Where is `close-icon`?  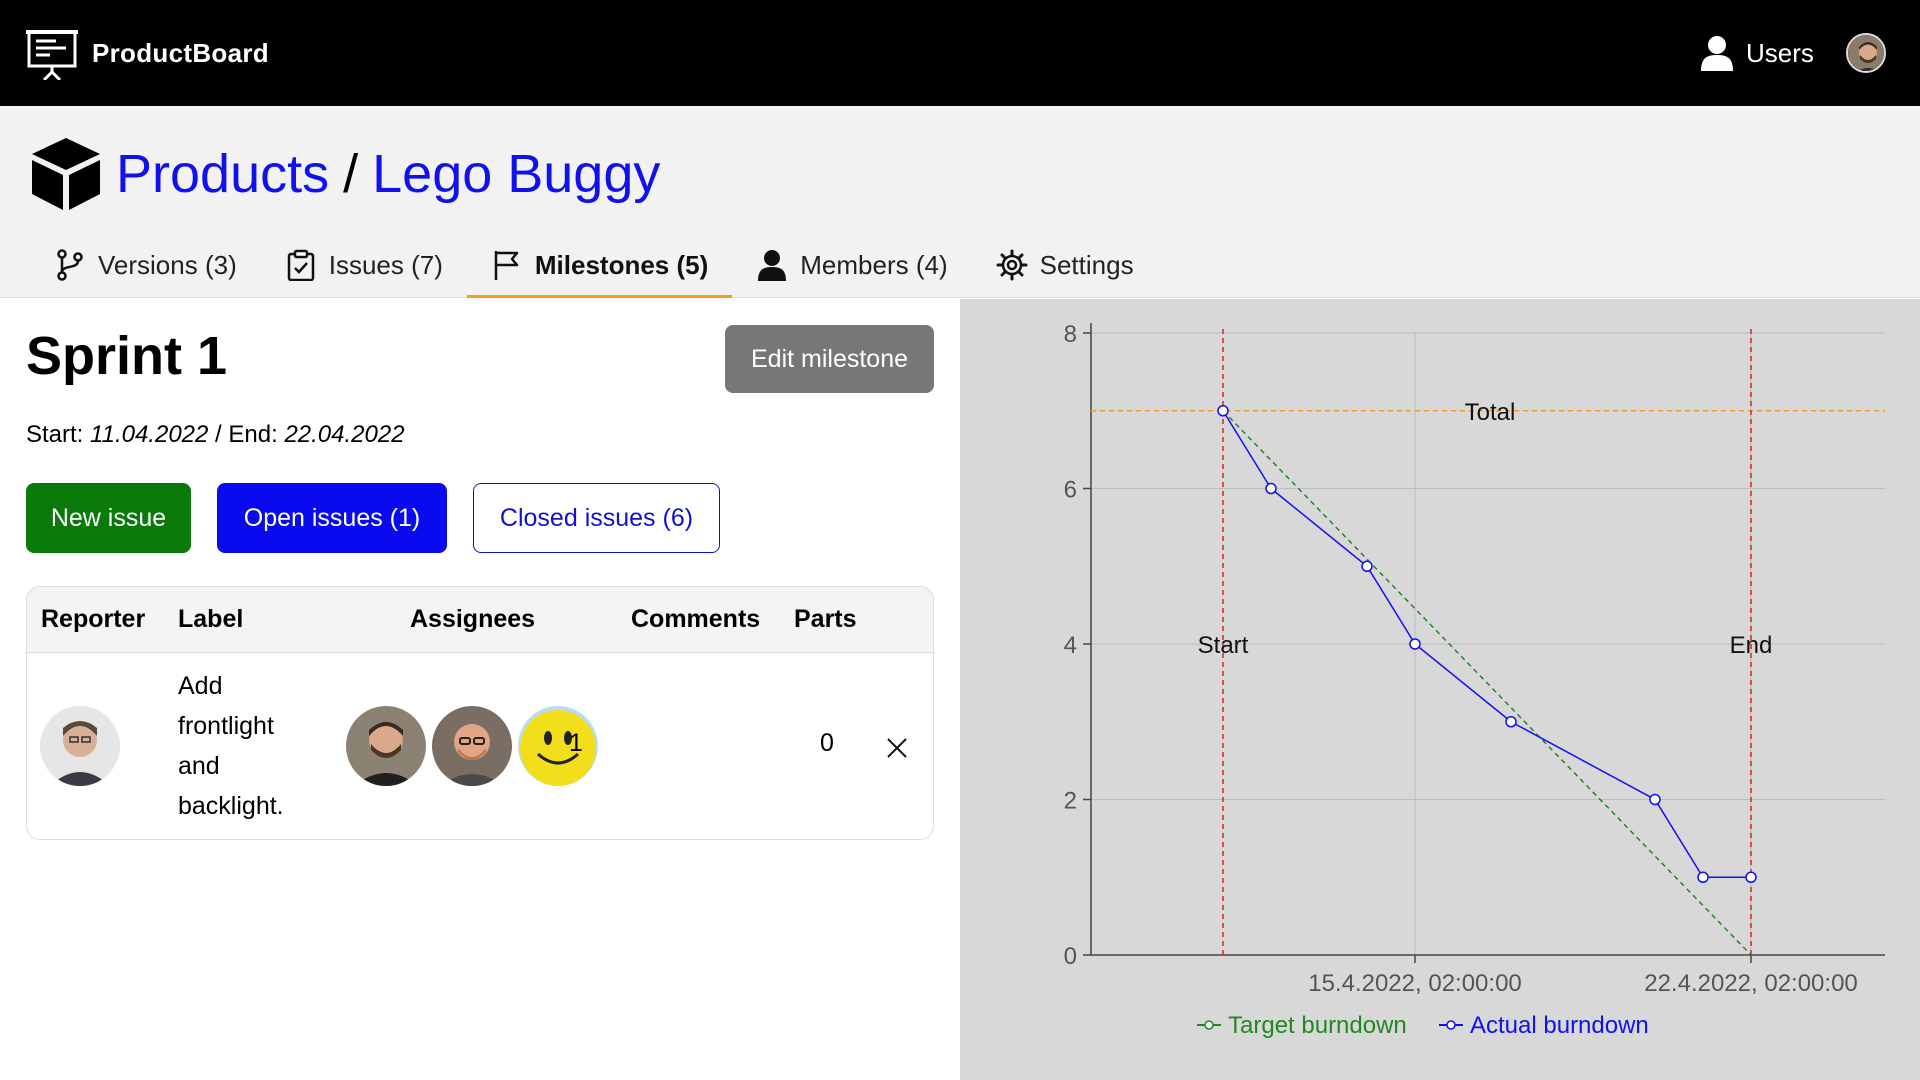
close-icon is located at coordinates (897, 748).